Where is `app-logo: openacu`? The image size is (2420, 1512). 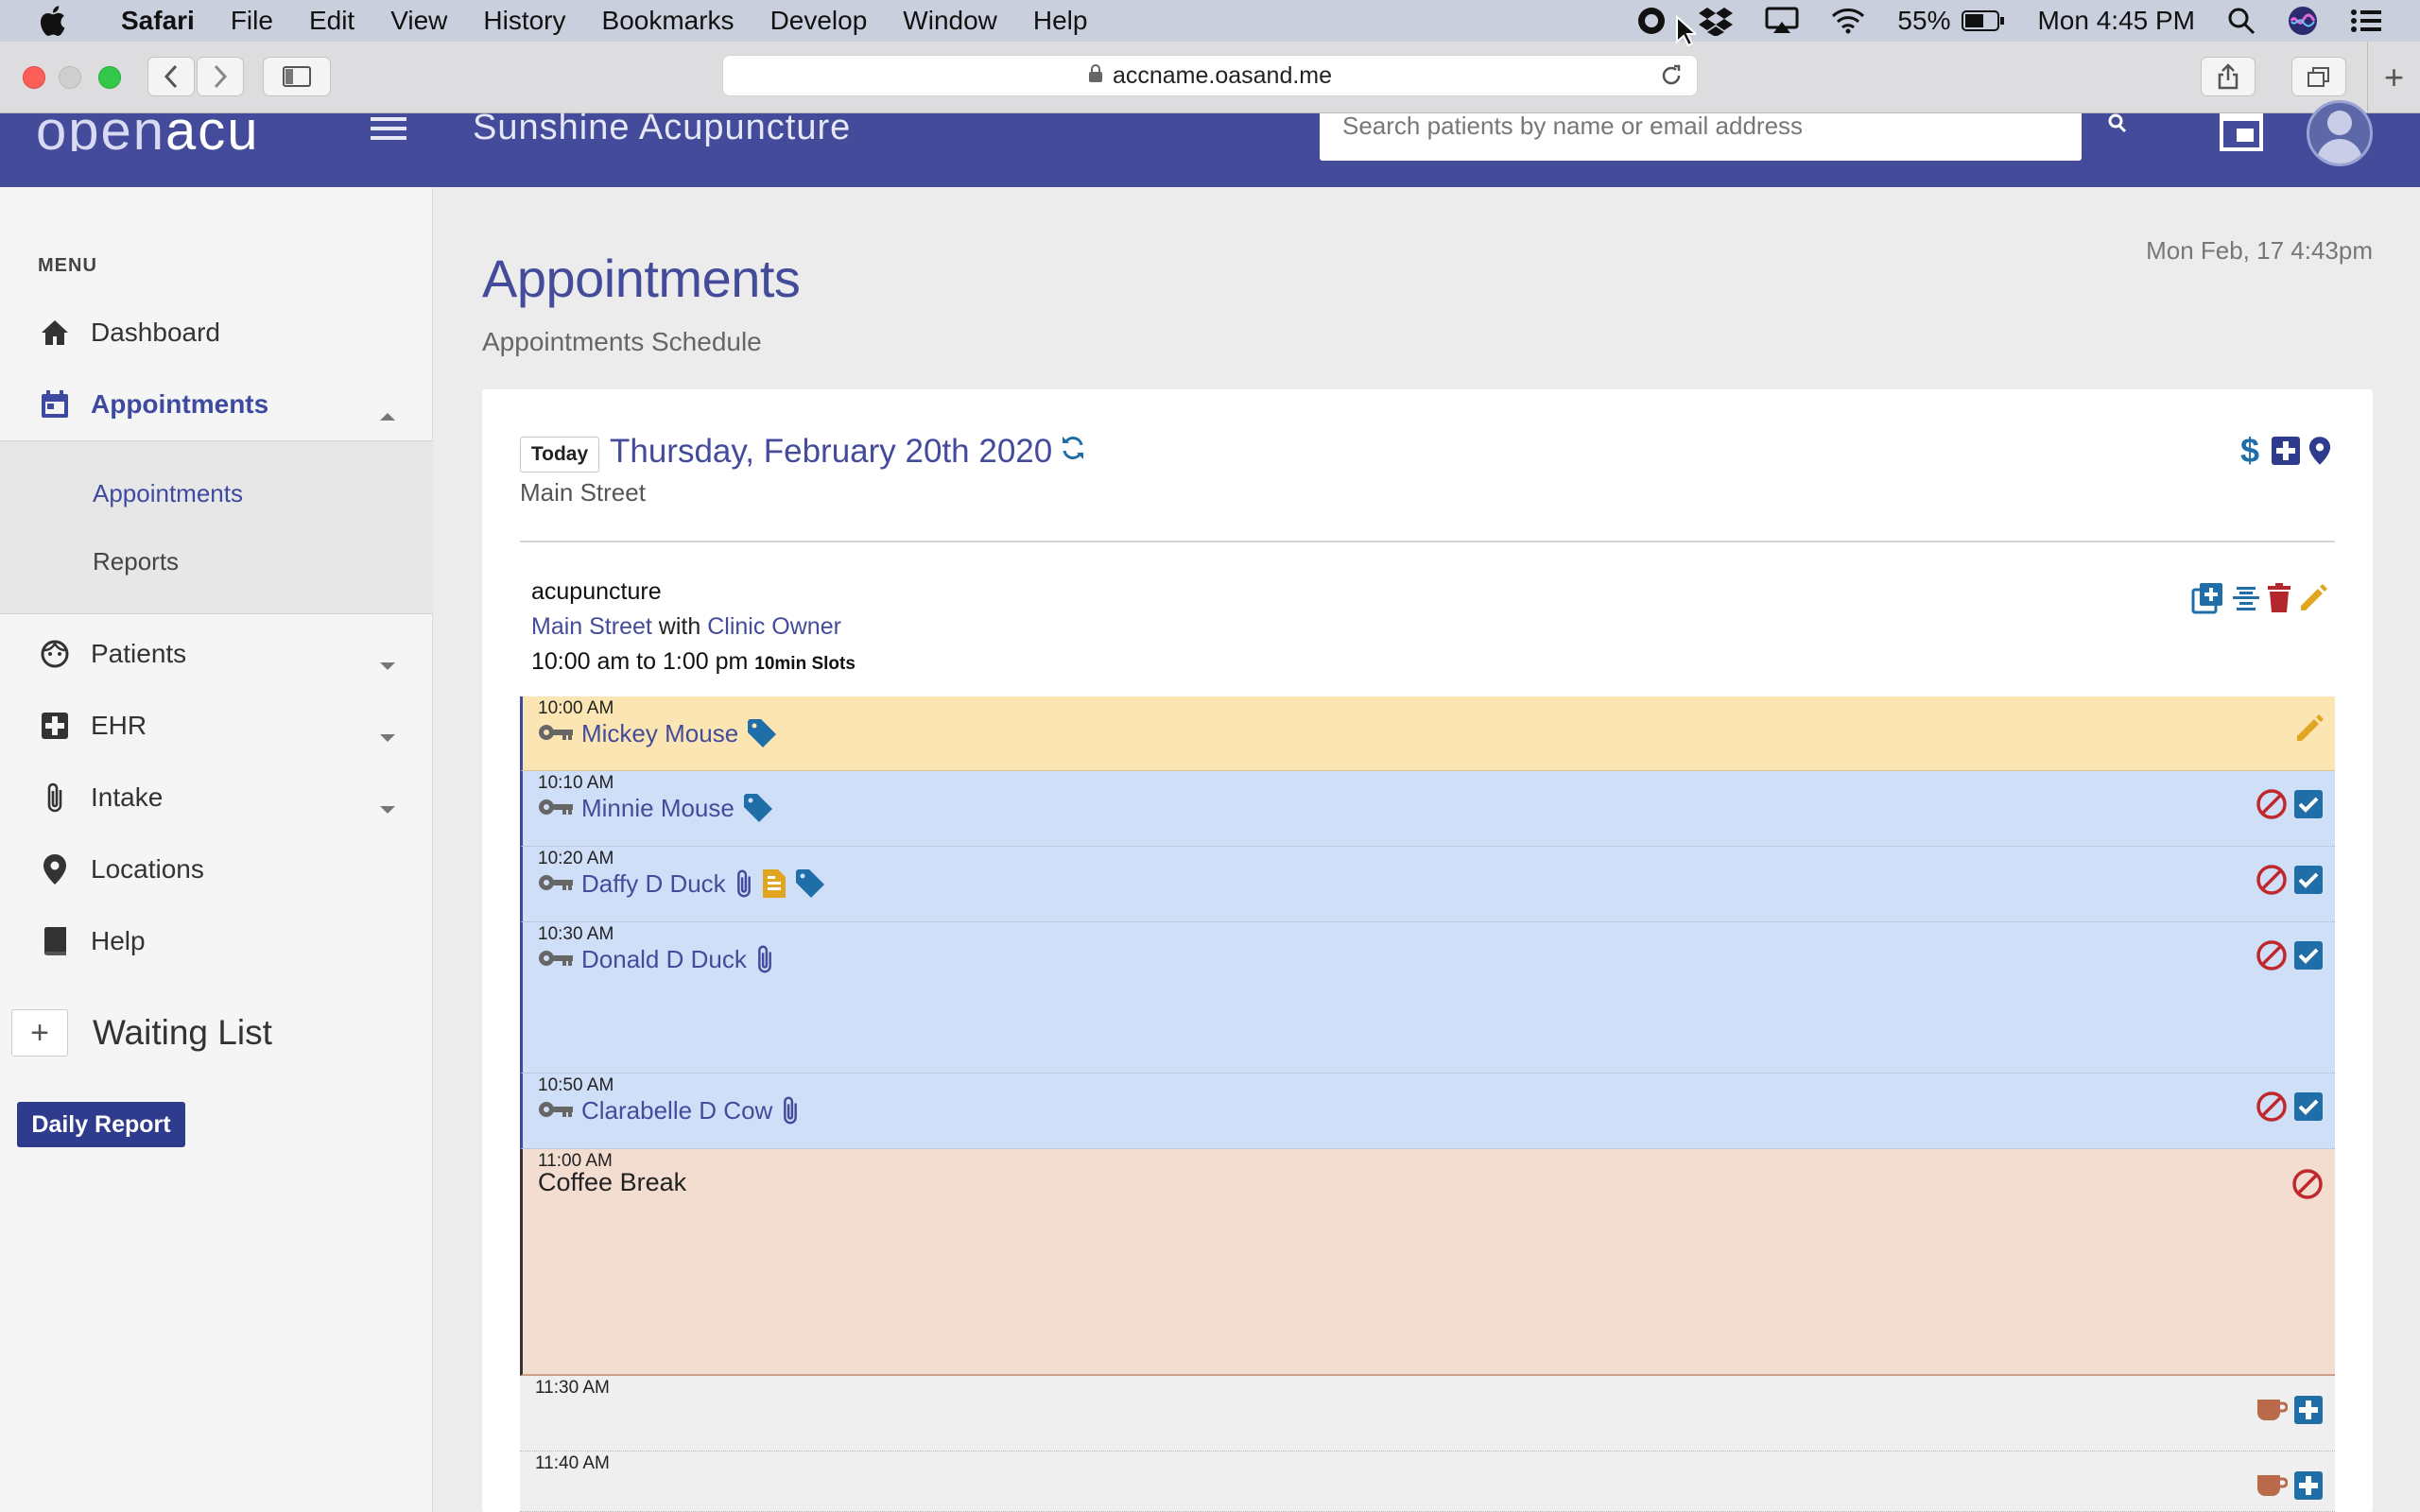
app-logo: openacu is located at coordinates (148, 132).